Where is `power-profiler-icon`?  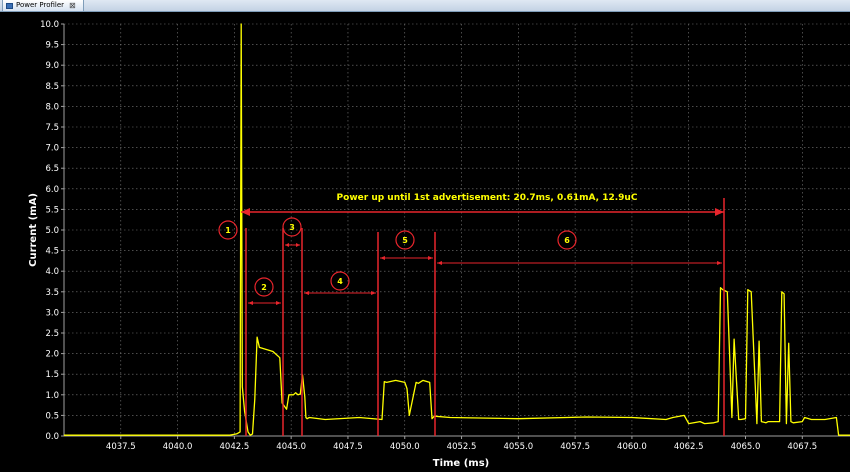
power-profiler-icon is located at coordinates (9, 5).